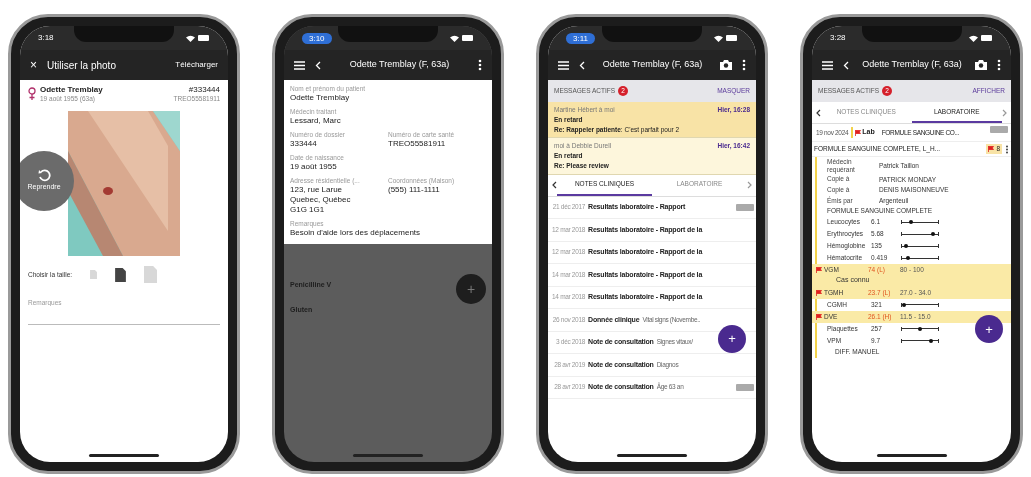 Image resolution: width=1031 pixels, height=477 pixels. What do you see at coordinates (317, 38) in the screenshot?
I see `status-time: 3:10` at bounding box center [317, 38].